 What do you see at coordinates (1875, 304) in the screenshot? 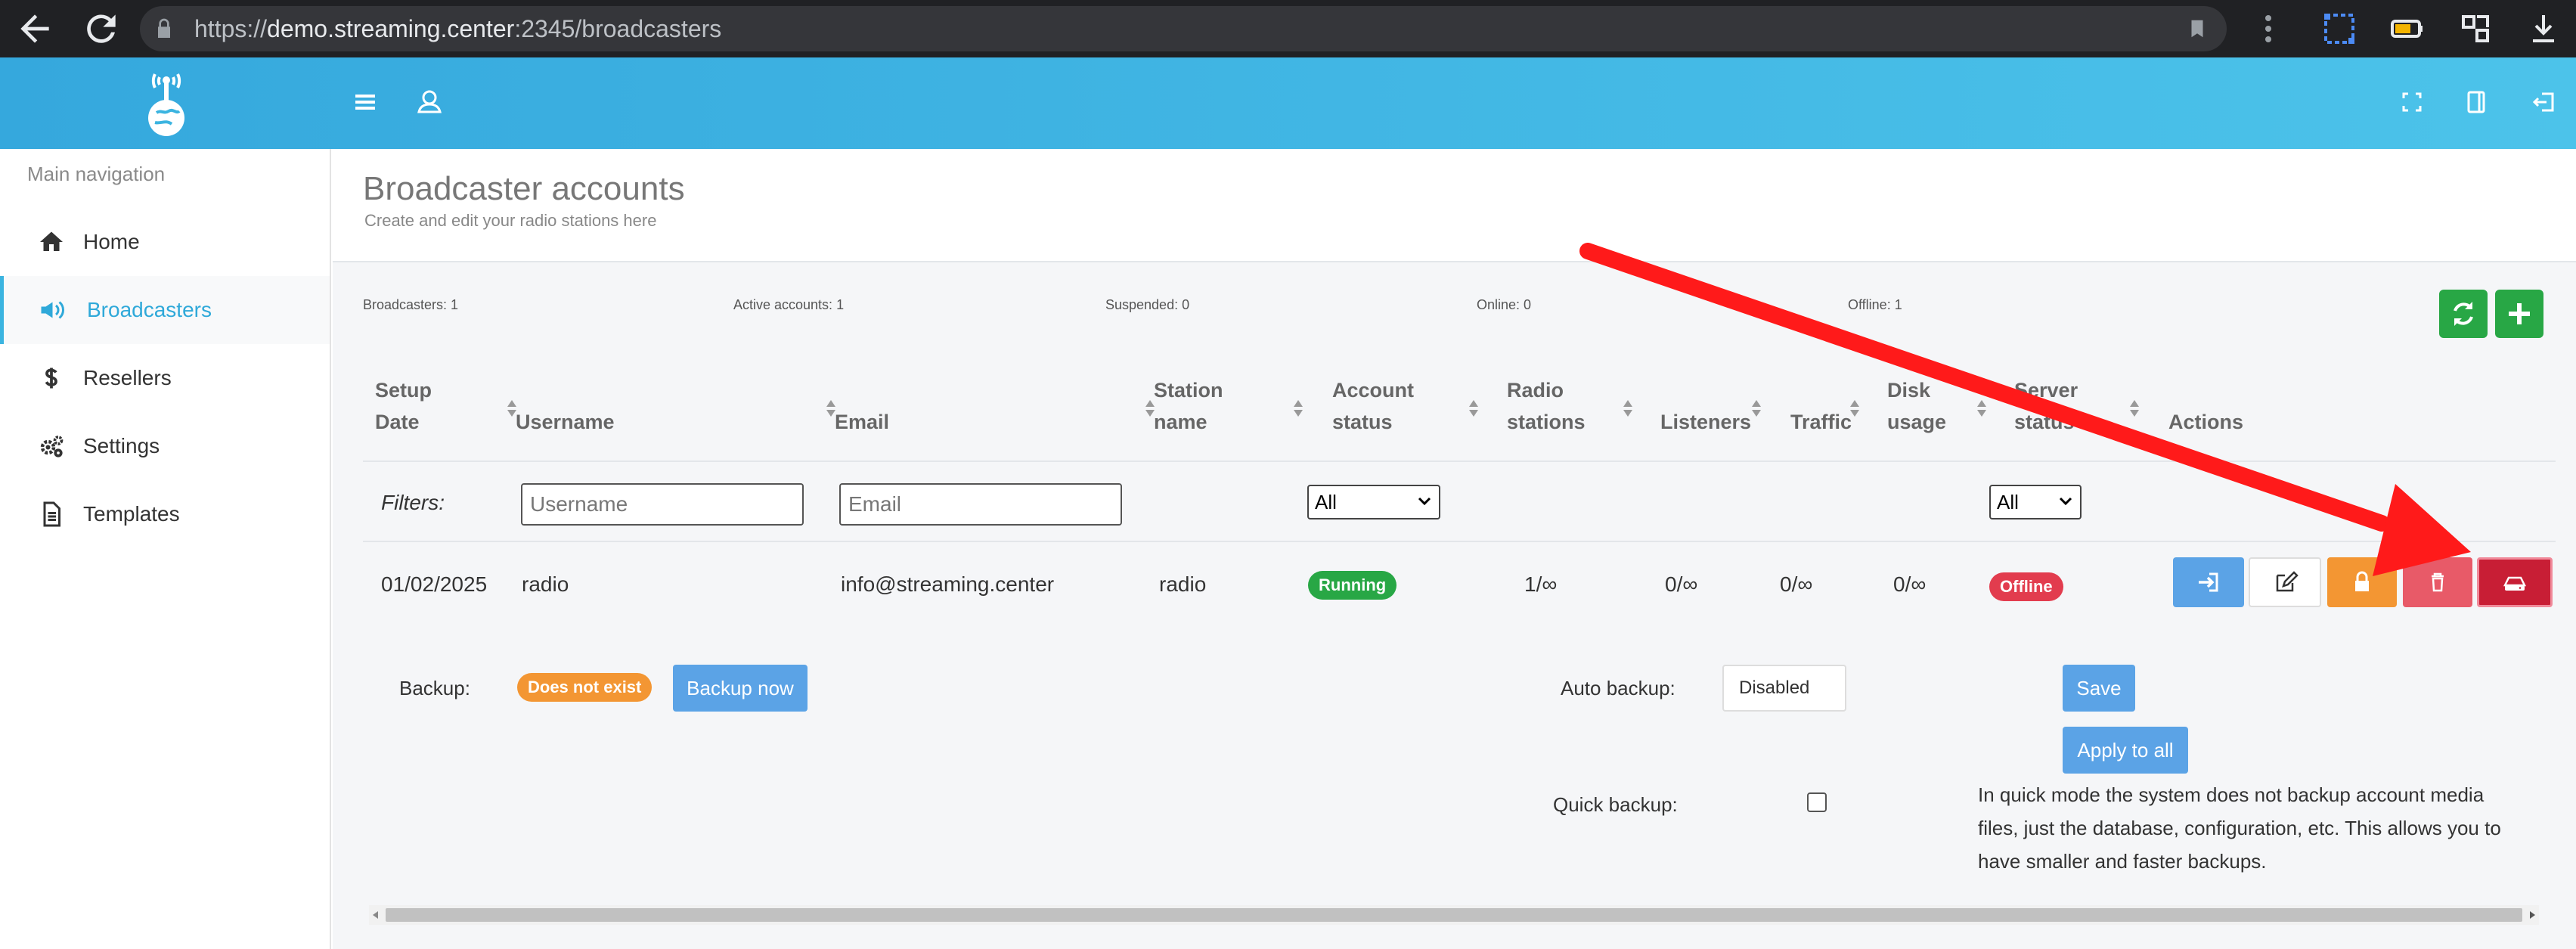
I see `stat-offline: Offline: 1` at bounding box center [1875, 304].